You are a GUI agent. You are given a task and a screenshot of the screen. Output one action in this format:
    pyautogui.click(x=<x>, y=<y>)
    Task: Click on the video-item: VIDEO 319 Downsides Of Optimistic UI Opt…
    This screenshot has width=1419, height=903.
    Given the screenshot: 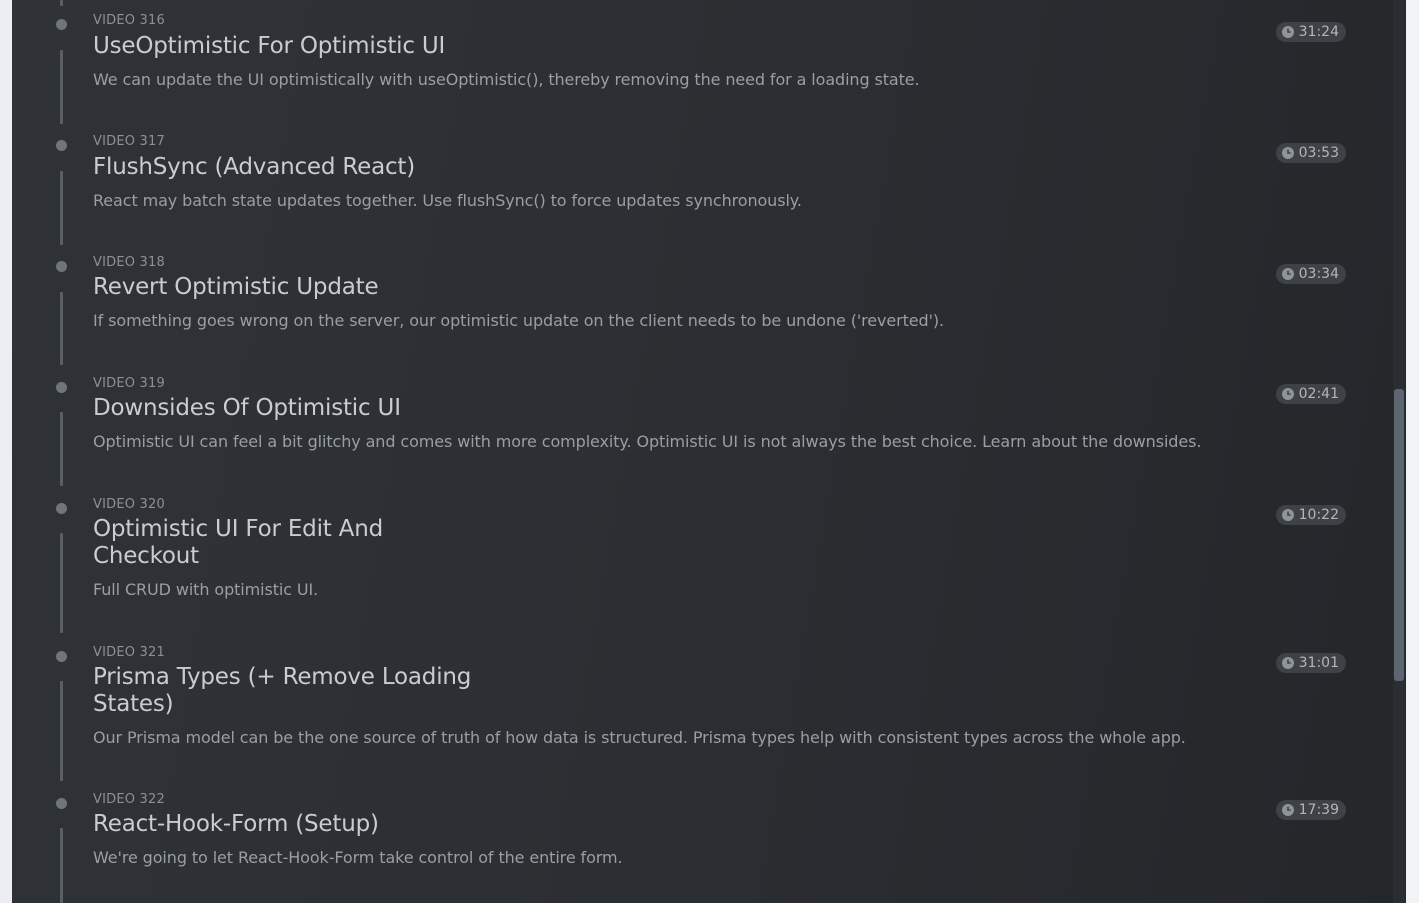 What is the action you would take?
    pyautogui.click(x=702, y=425)
    